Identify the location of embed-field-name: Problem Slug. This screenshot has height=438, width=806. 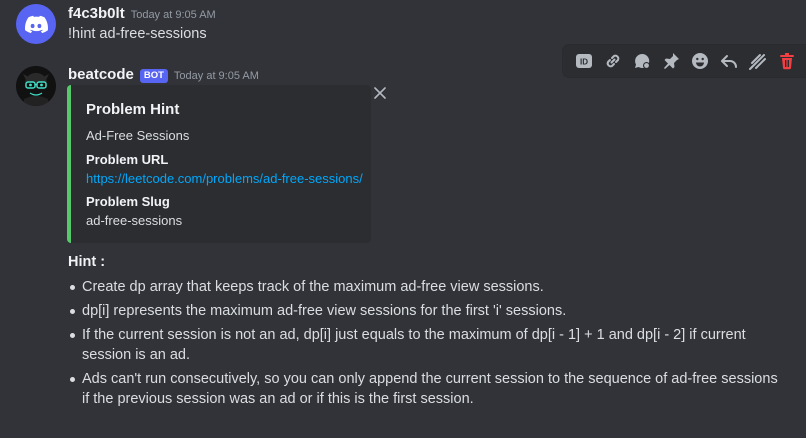
(128, 201).